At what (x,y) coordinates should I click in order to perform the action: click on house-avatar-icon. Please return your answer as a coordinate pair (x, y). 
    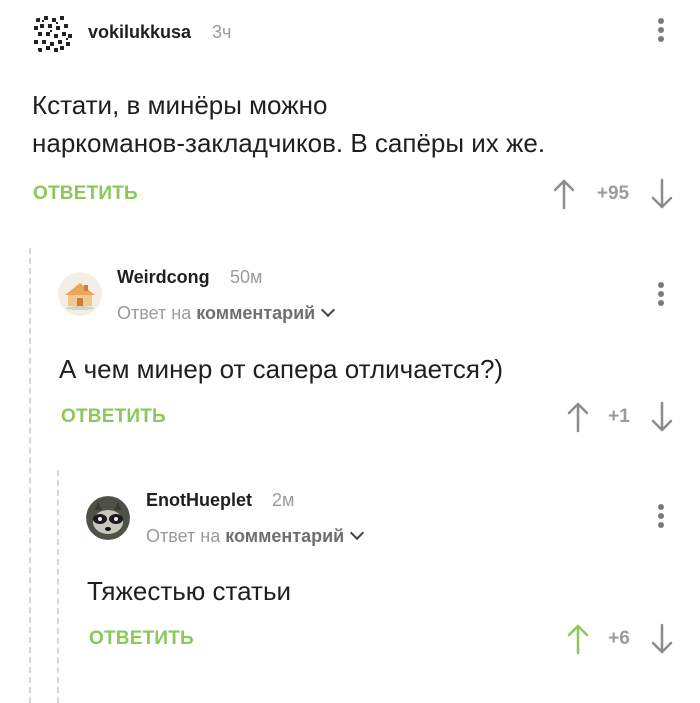
    Looking at the image, I should click on (80, 294).